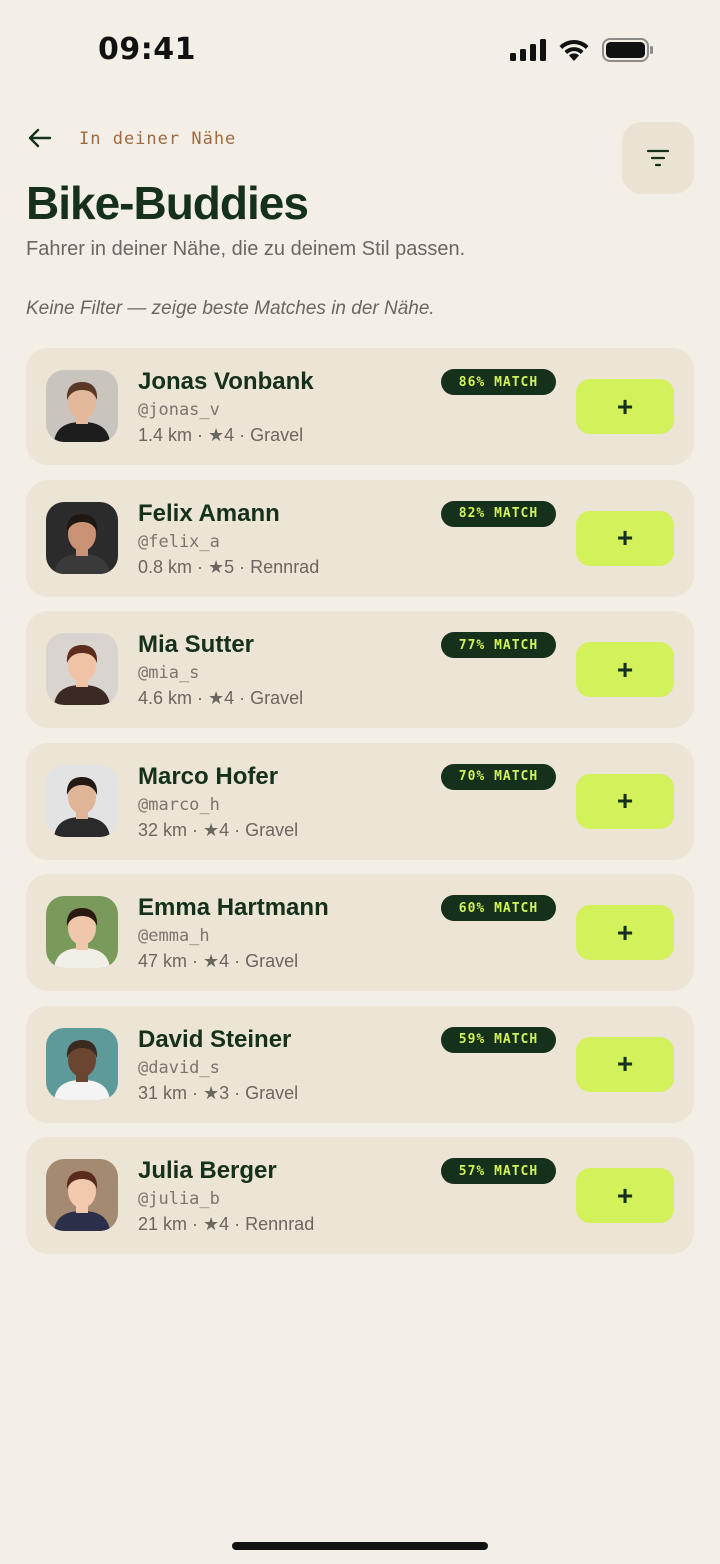  What do you see at coordinates (179, 1199) in the screenshot?
I see `rider-handle: @julia_b` at bounding box center [179, 1199].